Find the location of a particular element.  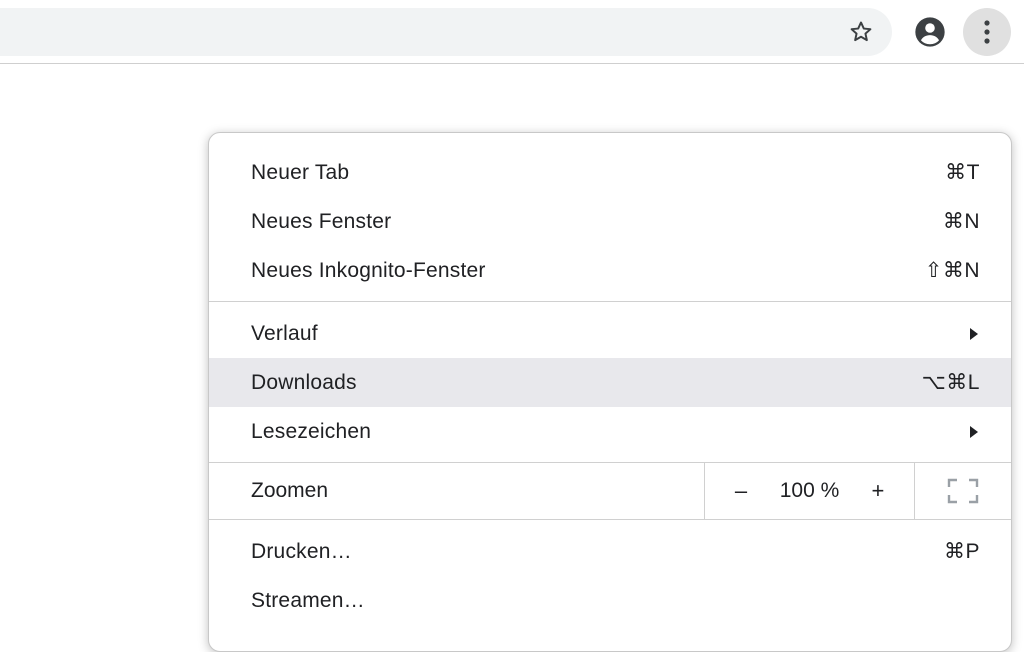

profile-button is located at coordinates (930, 32).